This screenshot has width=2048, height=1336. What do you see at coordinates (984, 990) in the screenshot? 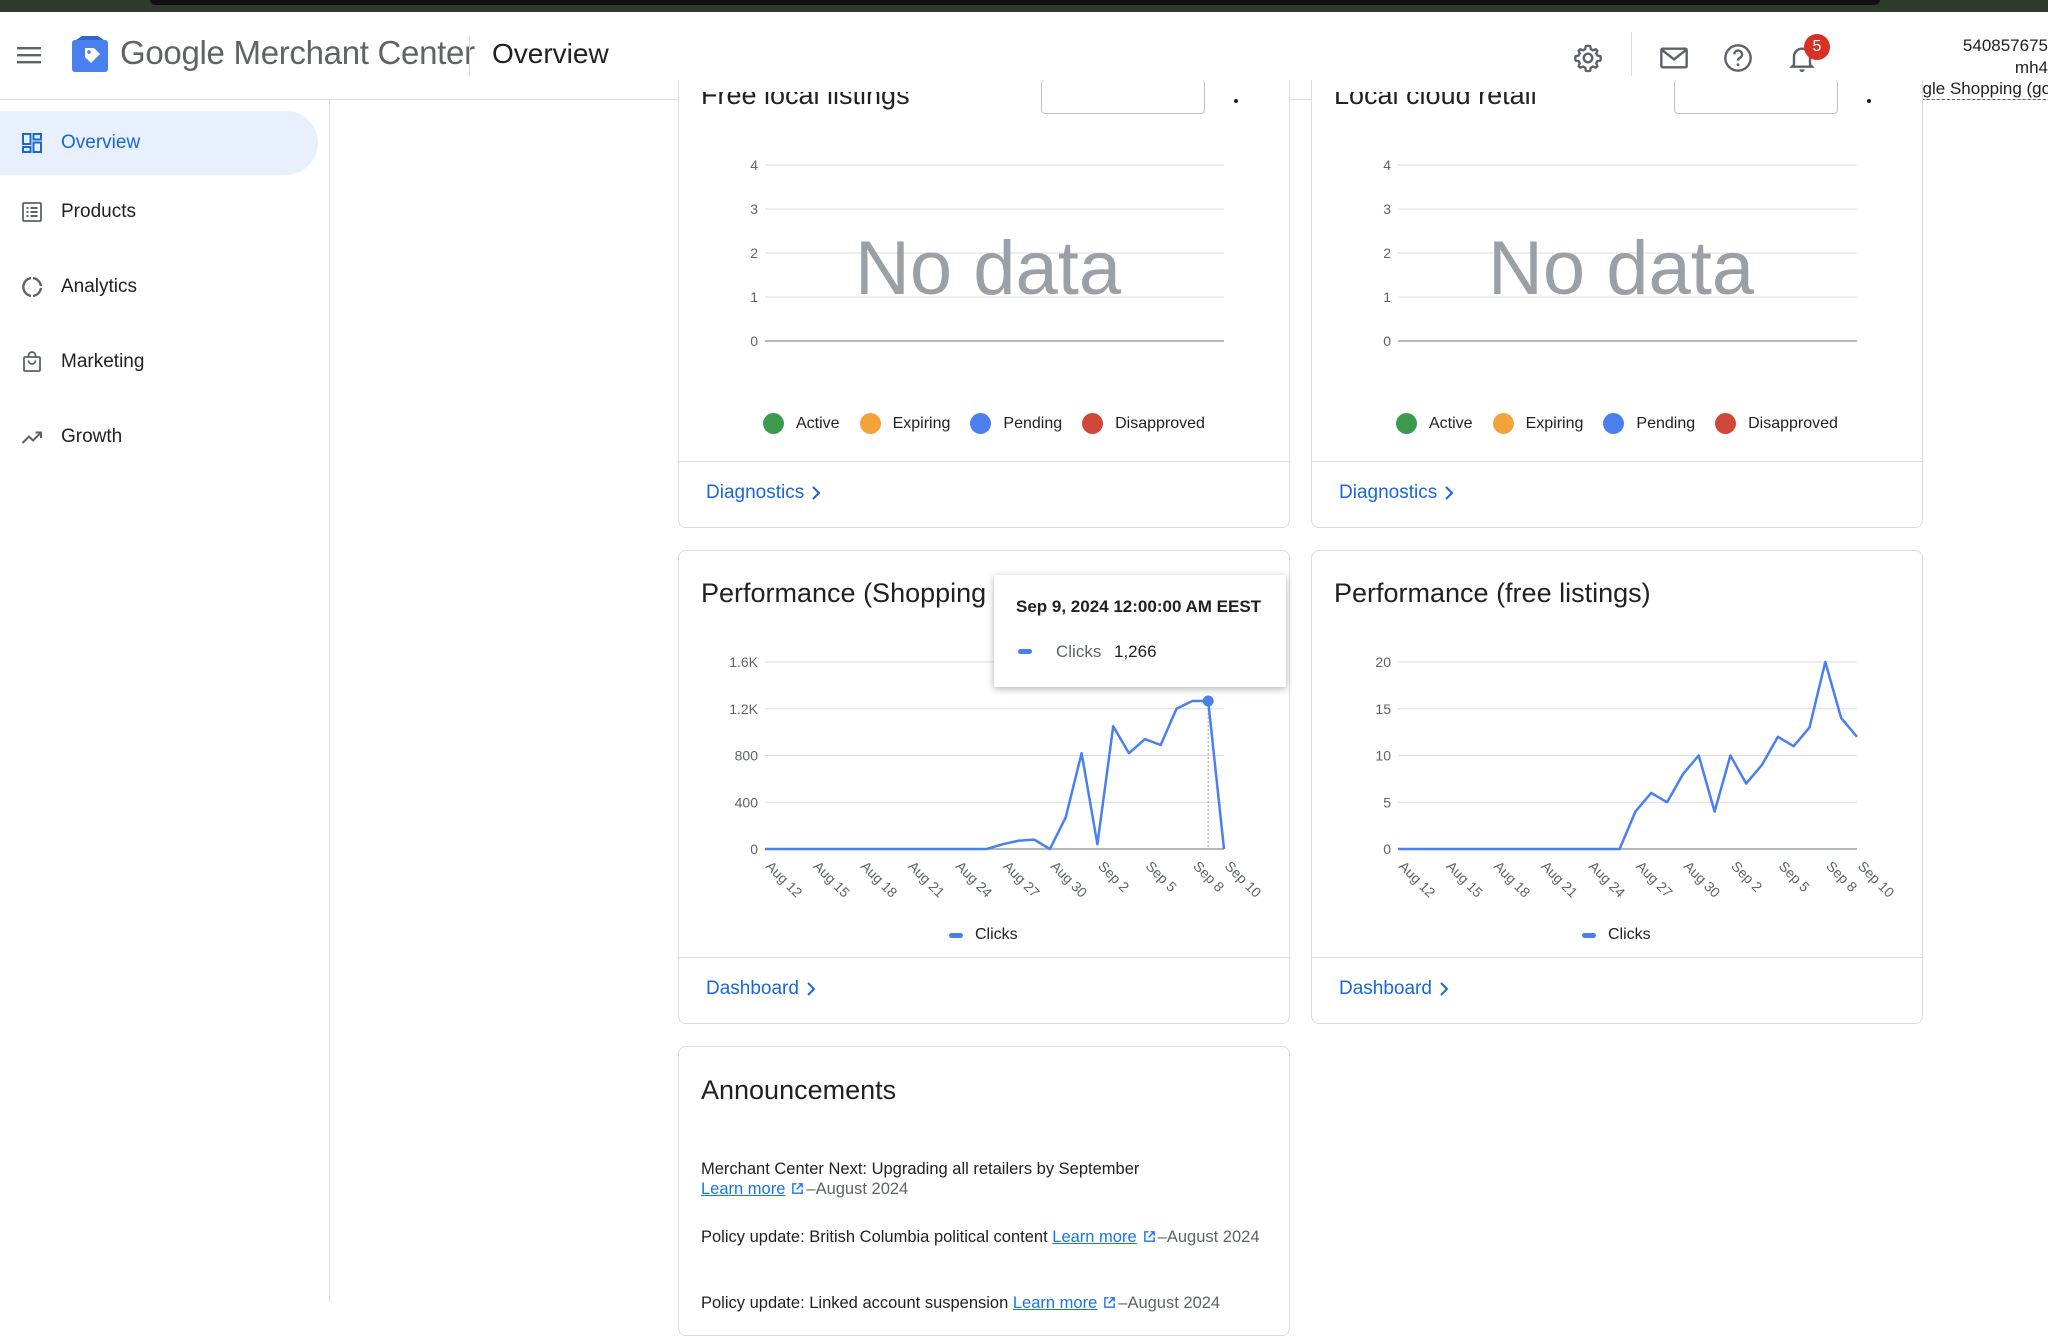
I see `card-footer: Dashboard` at bounding box center [984, 990].